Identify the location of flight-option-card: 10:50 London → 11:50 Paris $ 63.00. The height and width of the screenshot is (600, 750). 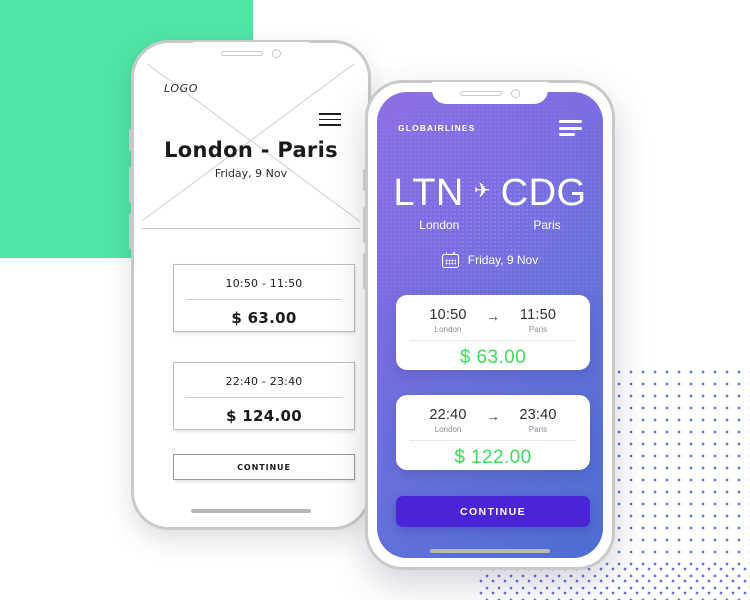
(493, 332).